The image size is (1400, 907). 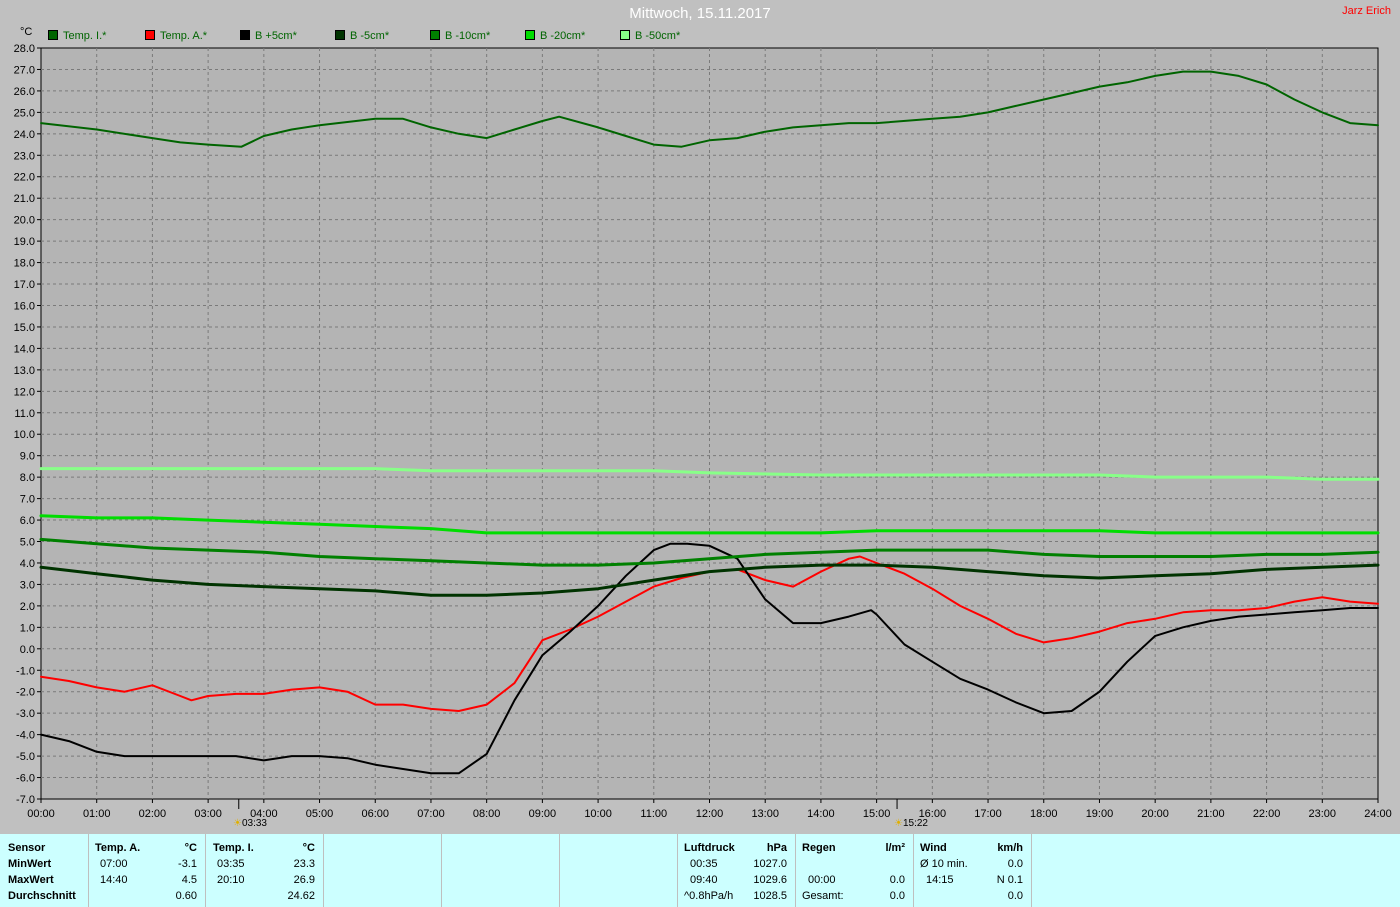 I want to click on y-tick-label: -4.0, so click(x=25, y=736).